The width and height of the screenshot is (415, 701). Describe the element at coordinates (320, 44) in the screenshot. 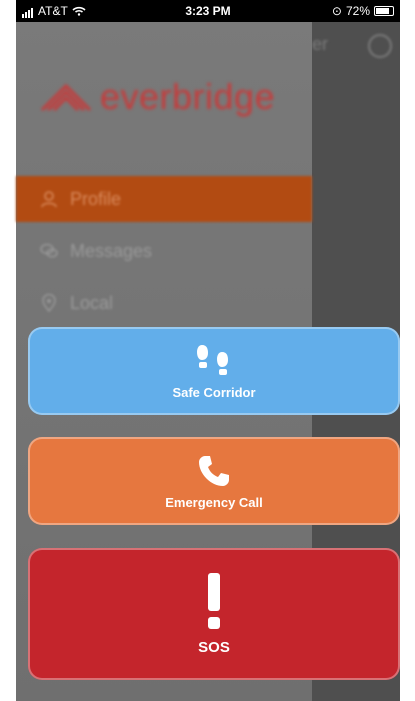

I see `top-right-faded-text: er` at that location.